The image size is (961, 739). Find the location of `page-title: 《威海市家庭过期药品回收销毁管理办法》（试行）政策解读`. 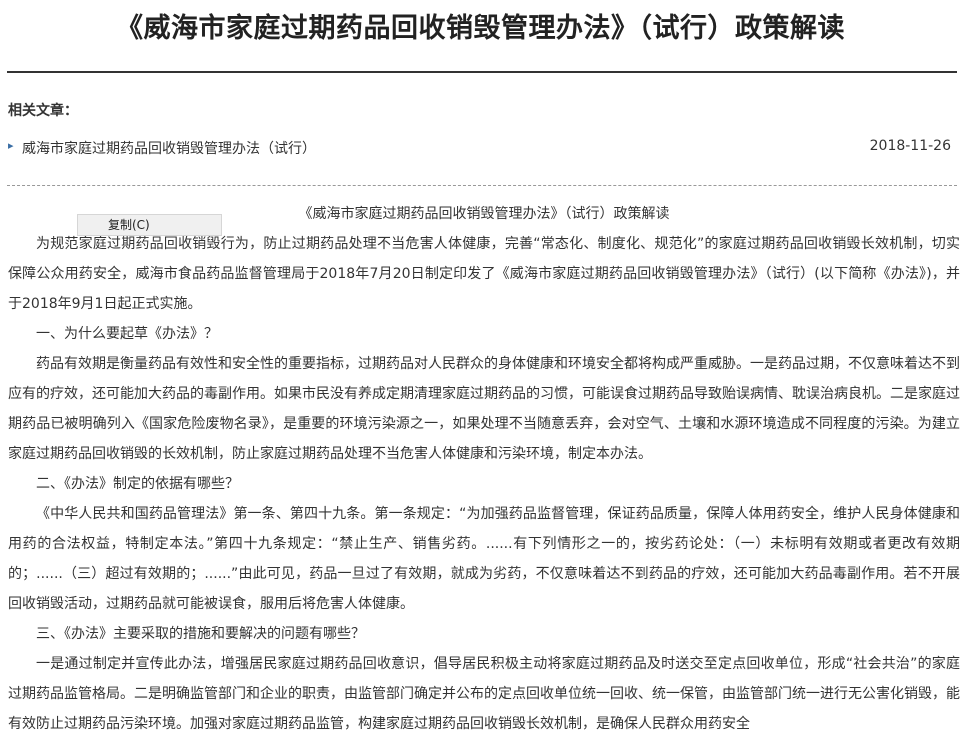

page-title: 《威海市家庭过期药品回收销毁管理办法》（试行）政策解读 is located at coordinates (480, 28).